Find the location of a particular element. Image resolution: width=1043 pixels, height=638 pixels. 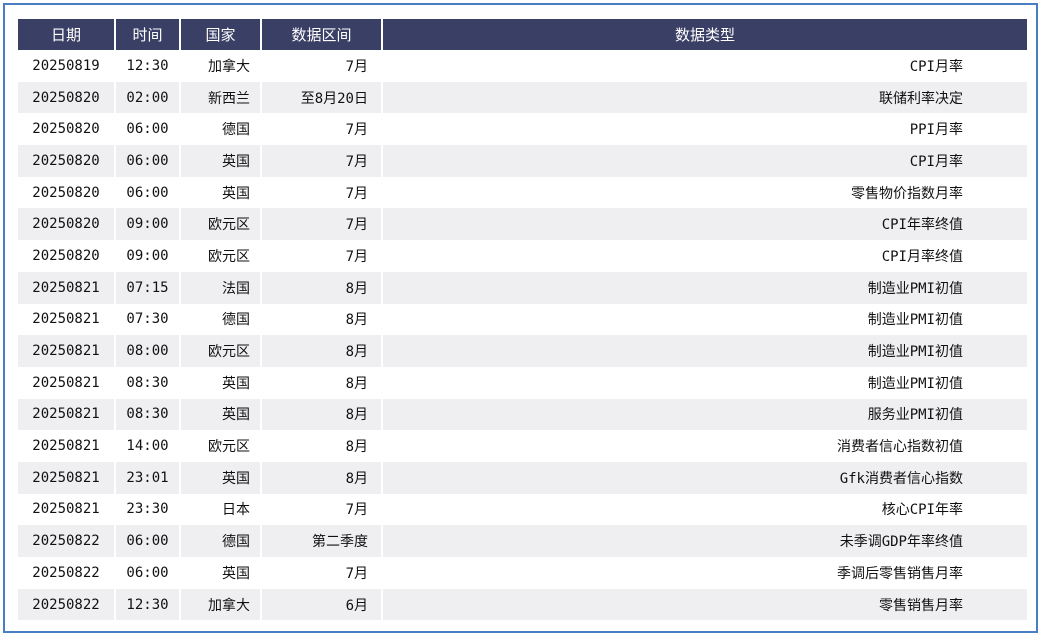

cell-data-type: CPI年率终值 is located at coordinates (705, 224).